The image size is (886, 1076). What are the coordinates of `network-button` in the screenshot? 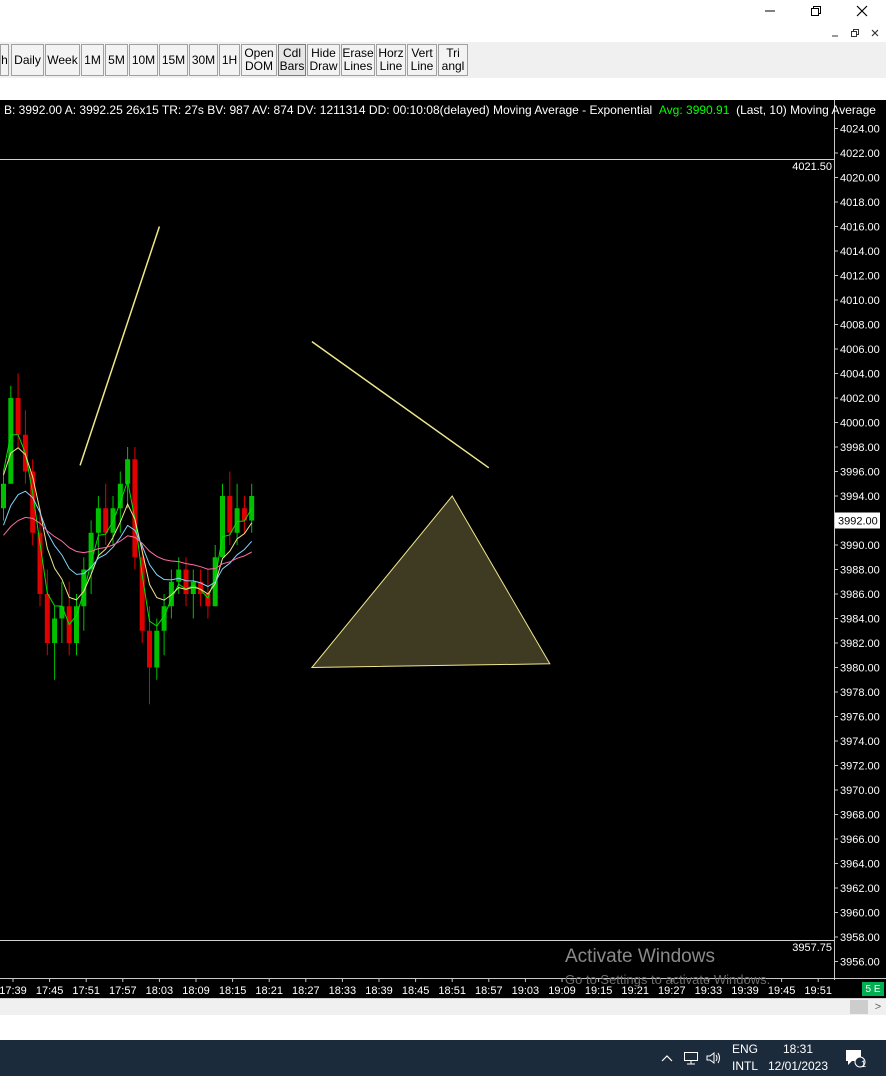 It's located at (691, 1058).